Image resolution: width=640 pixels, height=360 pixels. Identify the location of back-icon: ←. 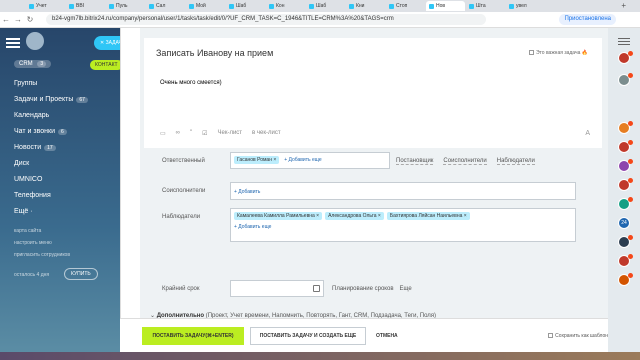
(6, 19).